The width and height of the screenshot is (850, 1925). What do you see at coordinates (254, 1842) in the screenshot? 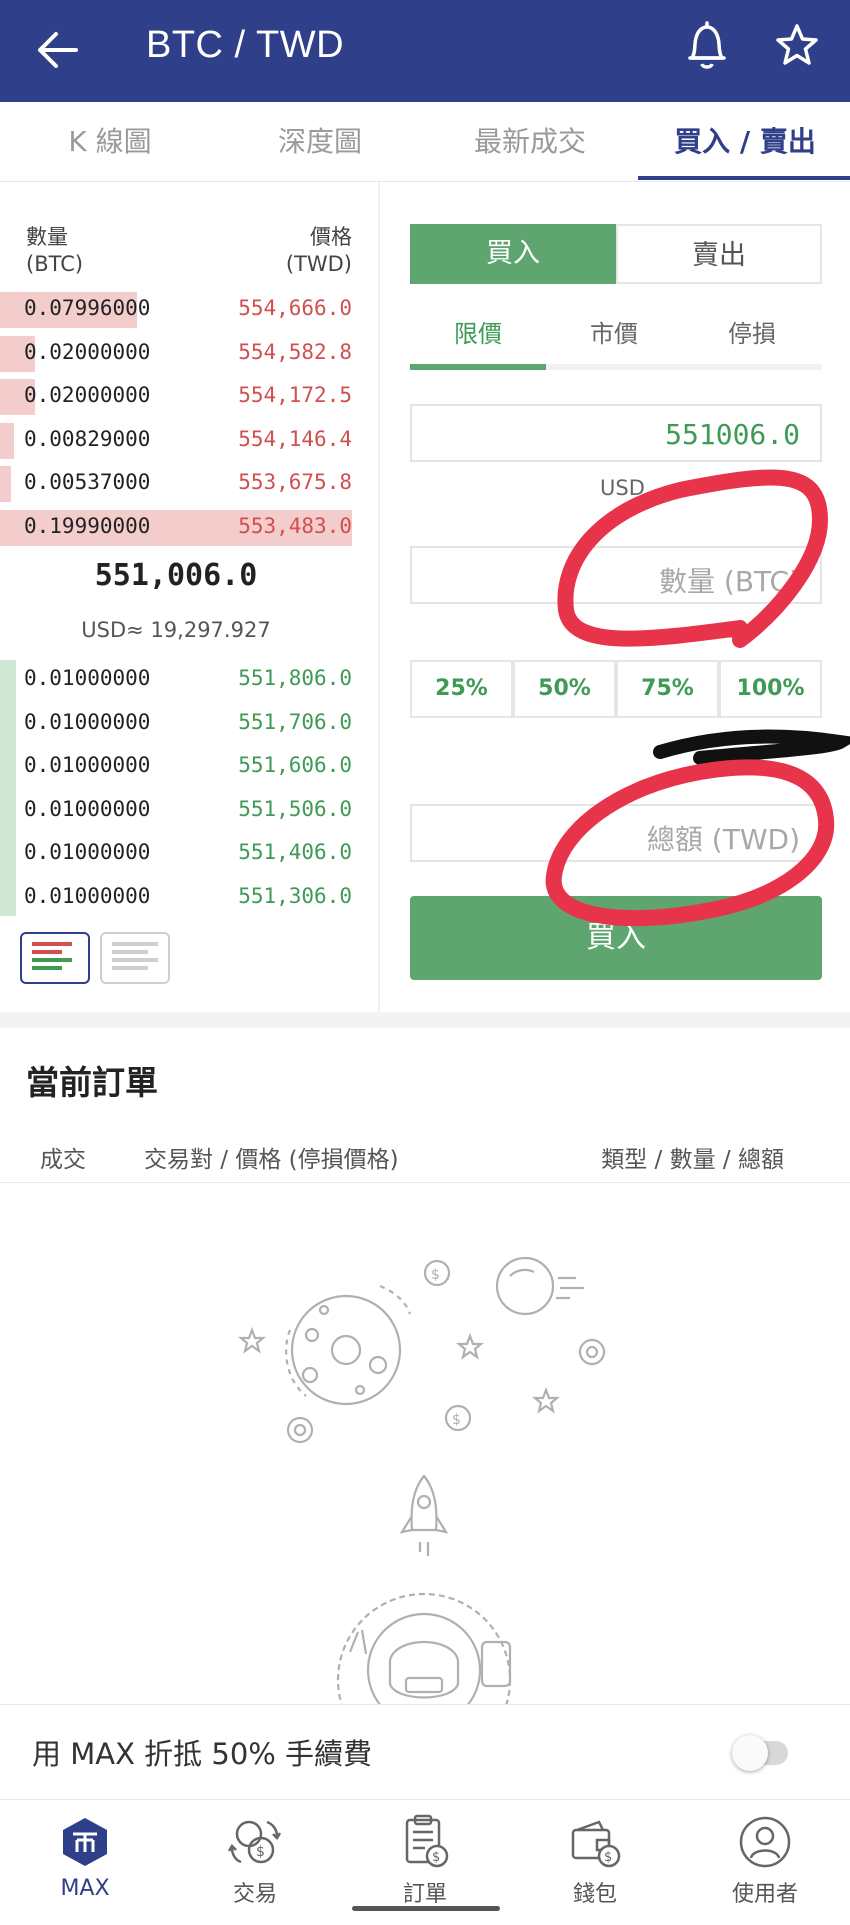
I see `exchange-icon: $` at bounding box center [254, 1842].